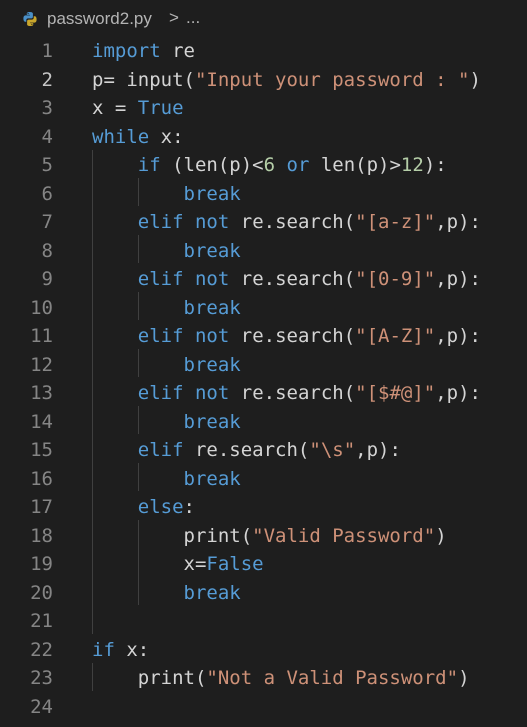 The width and height of the screenshot is (527, 727). What do you see at coordinates (263, 593) in the screenshot?
I see `code-line: 20 break` at bounding box center [263, 593].